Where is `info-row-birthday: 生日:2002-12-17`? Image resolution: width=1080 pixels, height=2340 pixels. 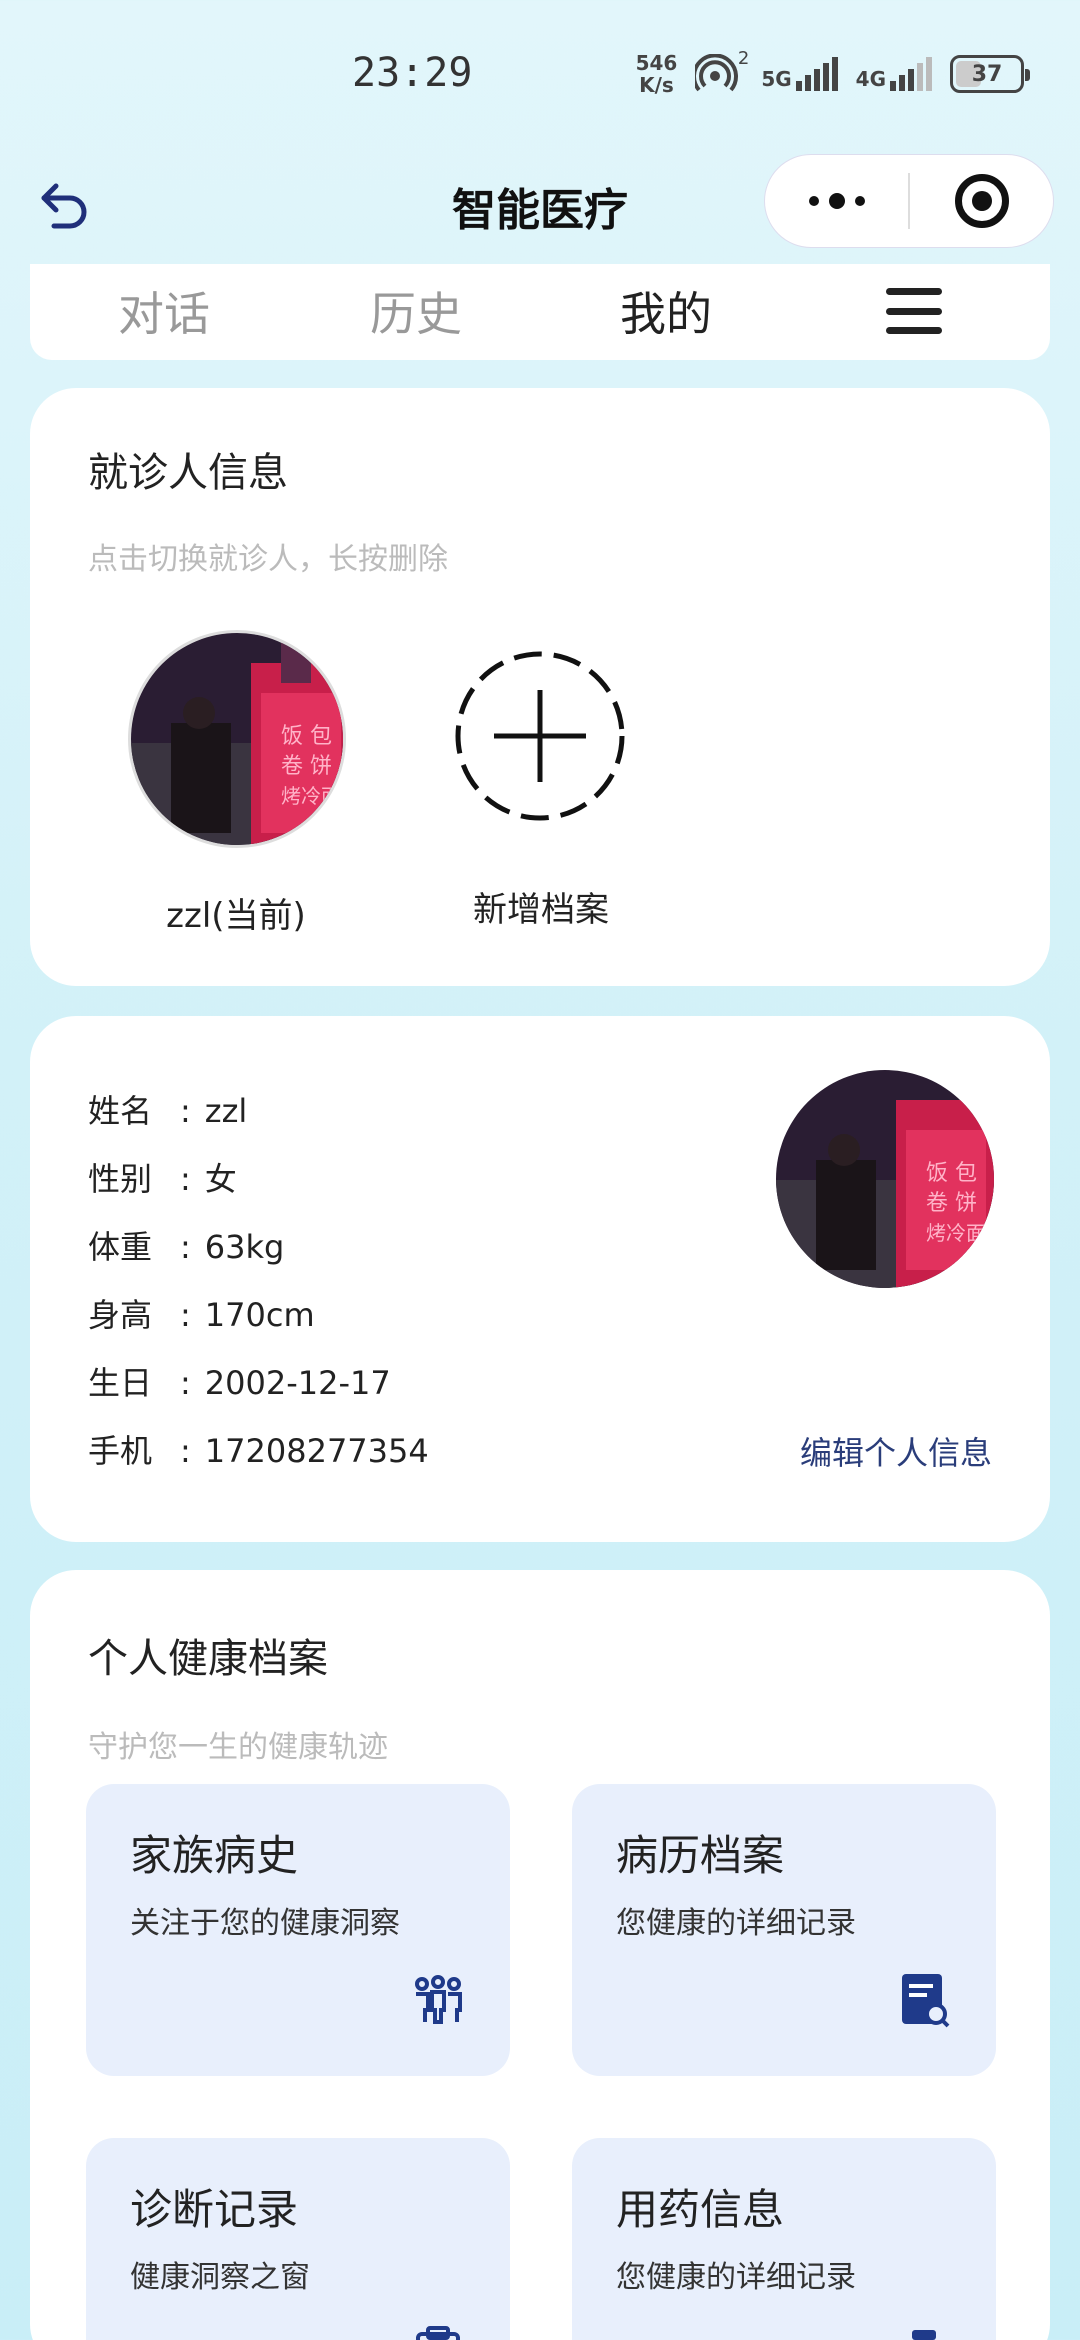 info-row-birthday: 生日:2002-12-17 is located at coordinates (239, 1383).